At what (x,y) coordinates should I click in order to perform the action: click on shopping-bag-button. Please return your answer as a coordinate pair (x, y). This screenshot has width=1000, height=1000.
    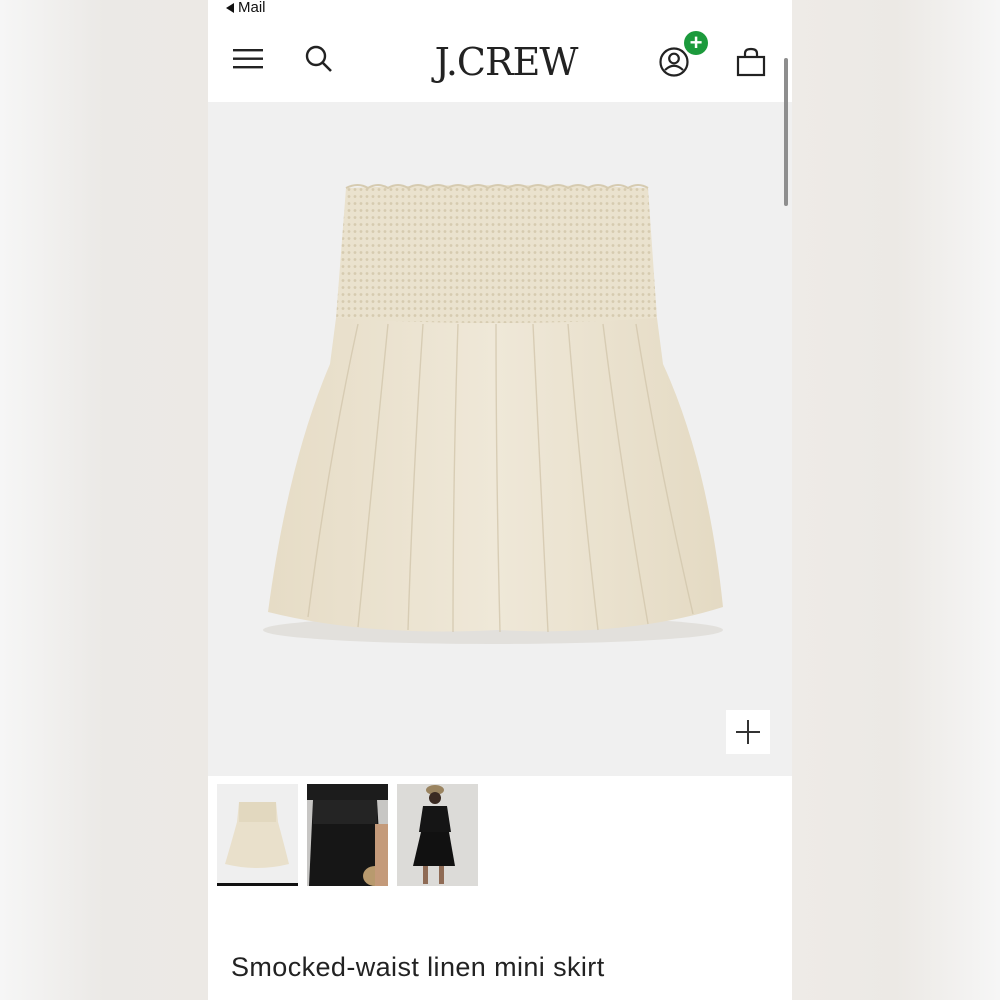
    Looking at the image, I should click on (751, 62).